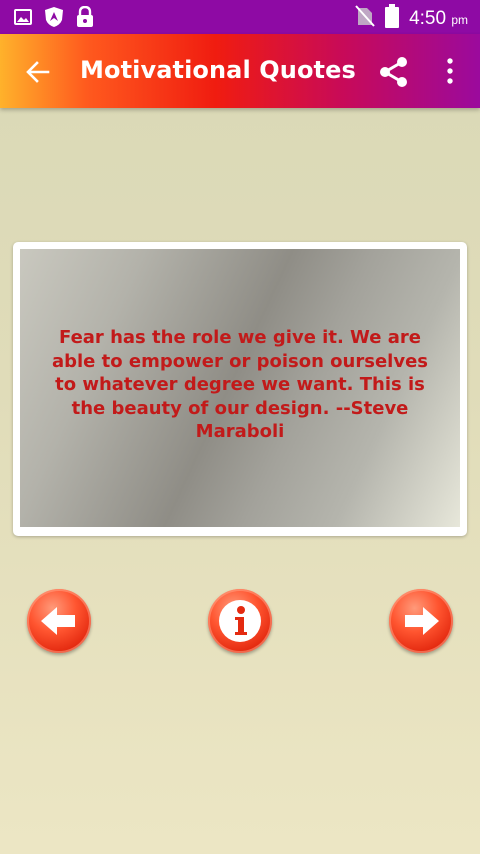 The height and width of the screenshot is (854, 480). Describe the element at coordinates (85, 19) in the screenshot. I see `lock-icon` at that location.